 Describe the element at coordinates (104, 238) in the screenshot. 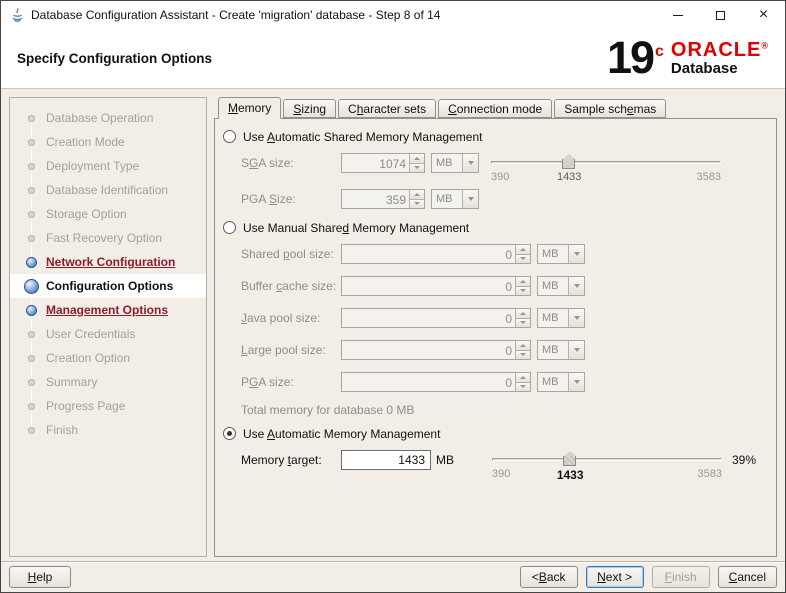

I see `step-label: Fast Recovery Option` at that location.